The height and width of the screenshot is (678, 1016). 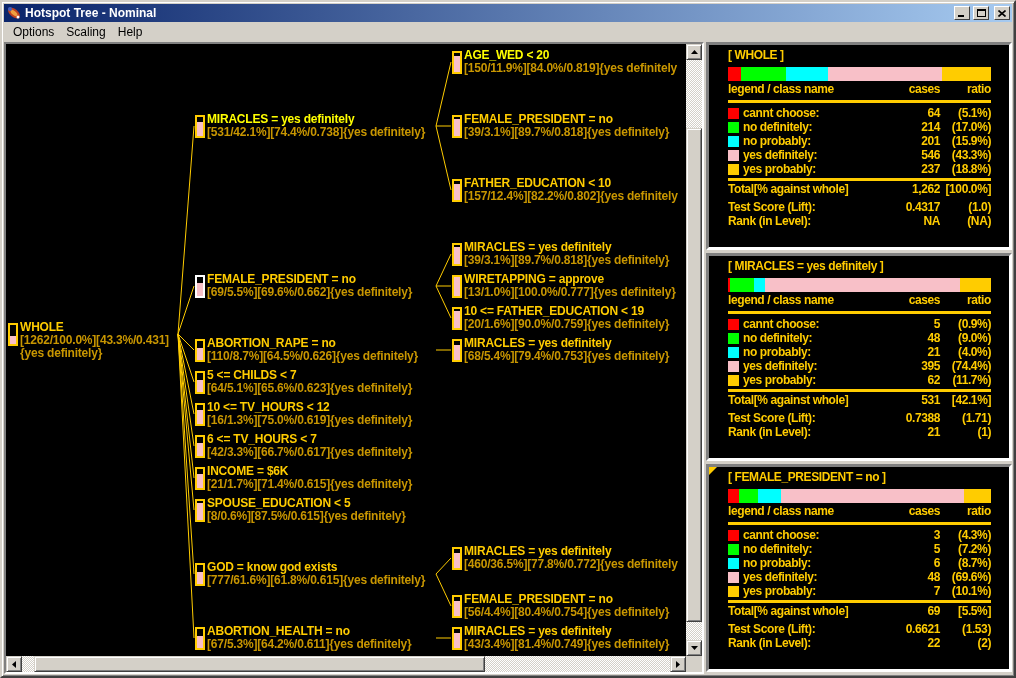 I want to click on class-ratio: (15.9%), so click(x=970, y=141).